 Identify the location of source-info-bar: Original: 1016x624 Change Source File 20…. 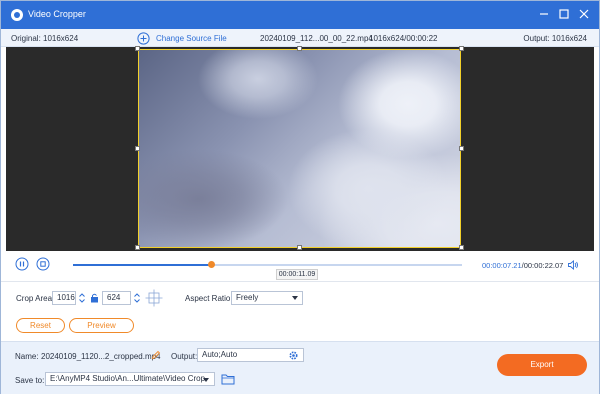
(300, 38).